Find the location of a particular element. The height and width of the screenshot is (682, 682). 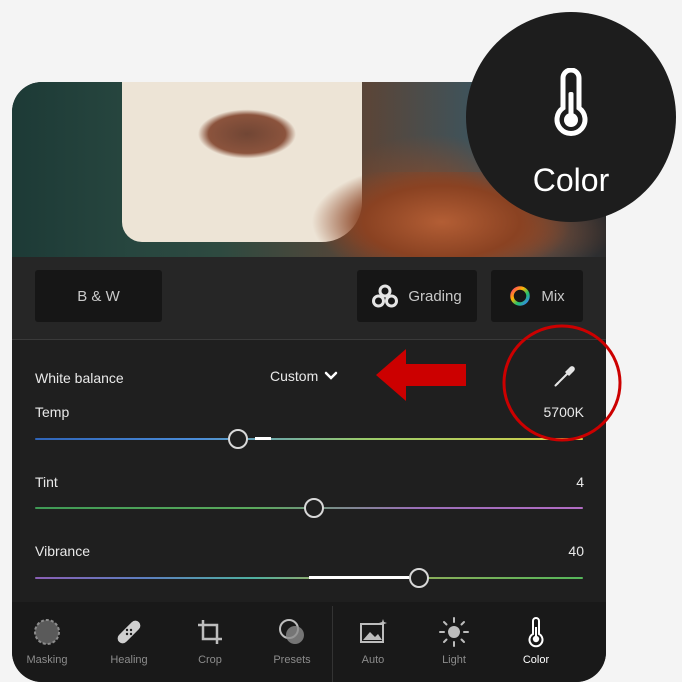

presets-icon is located at coordinates (291, 631).